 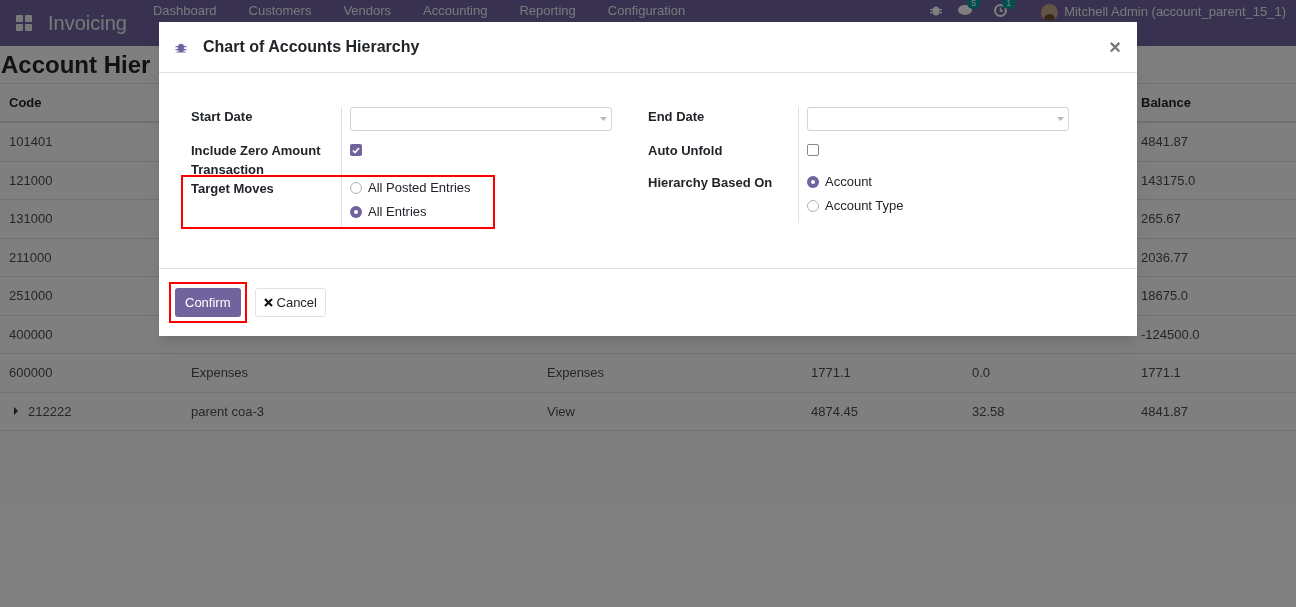 I want to click on message-count-badge: 5, so click(x=974, y=4).